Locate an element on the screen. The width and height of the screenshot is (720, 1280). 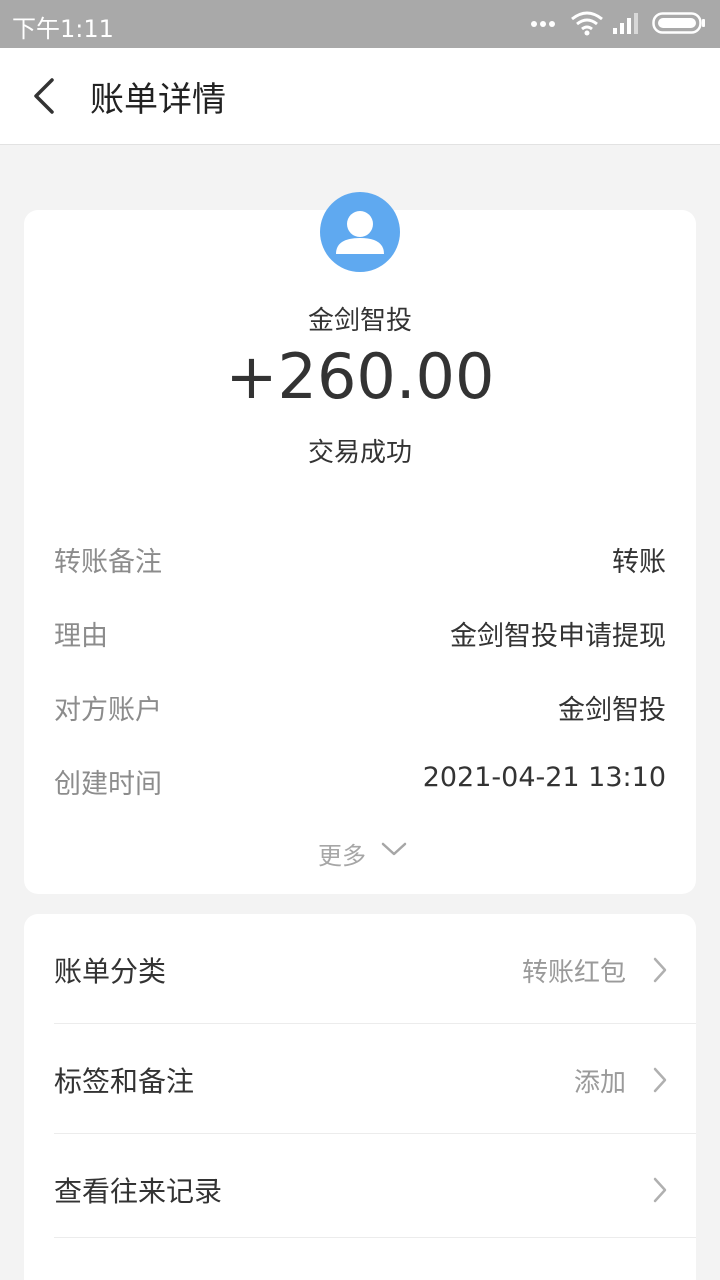
payer-name: 金剑智投 is located at coordinates (359, 321).